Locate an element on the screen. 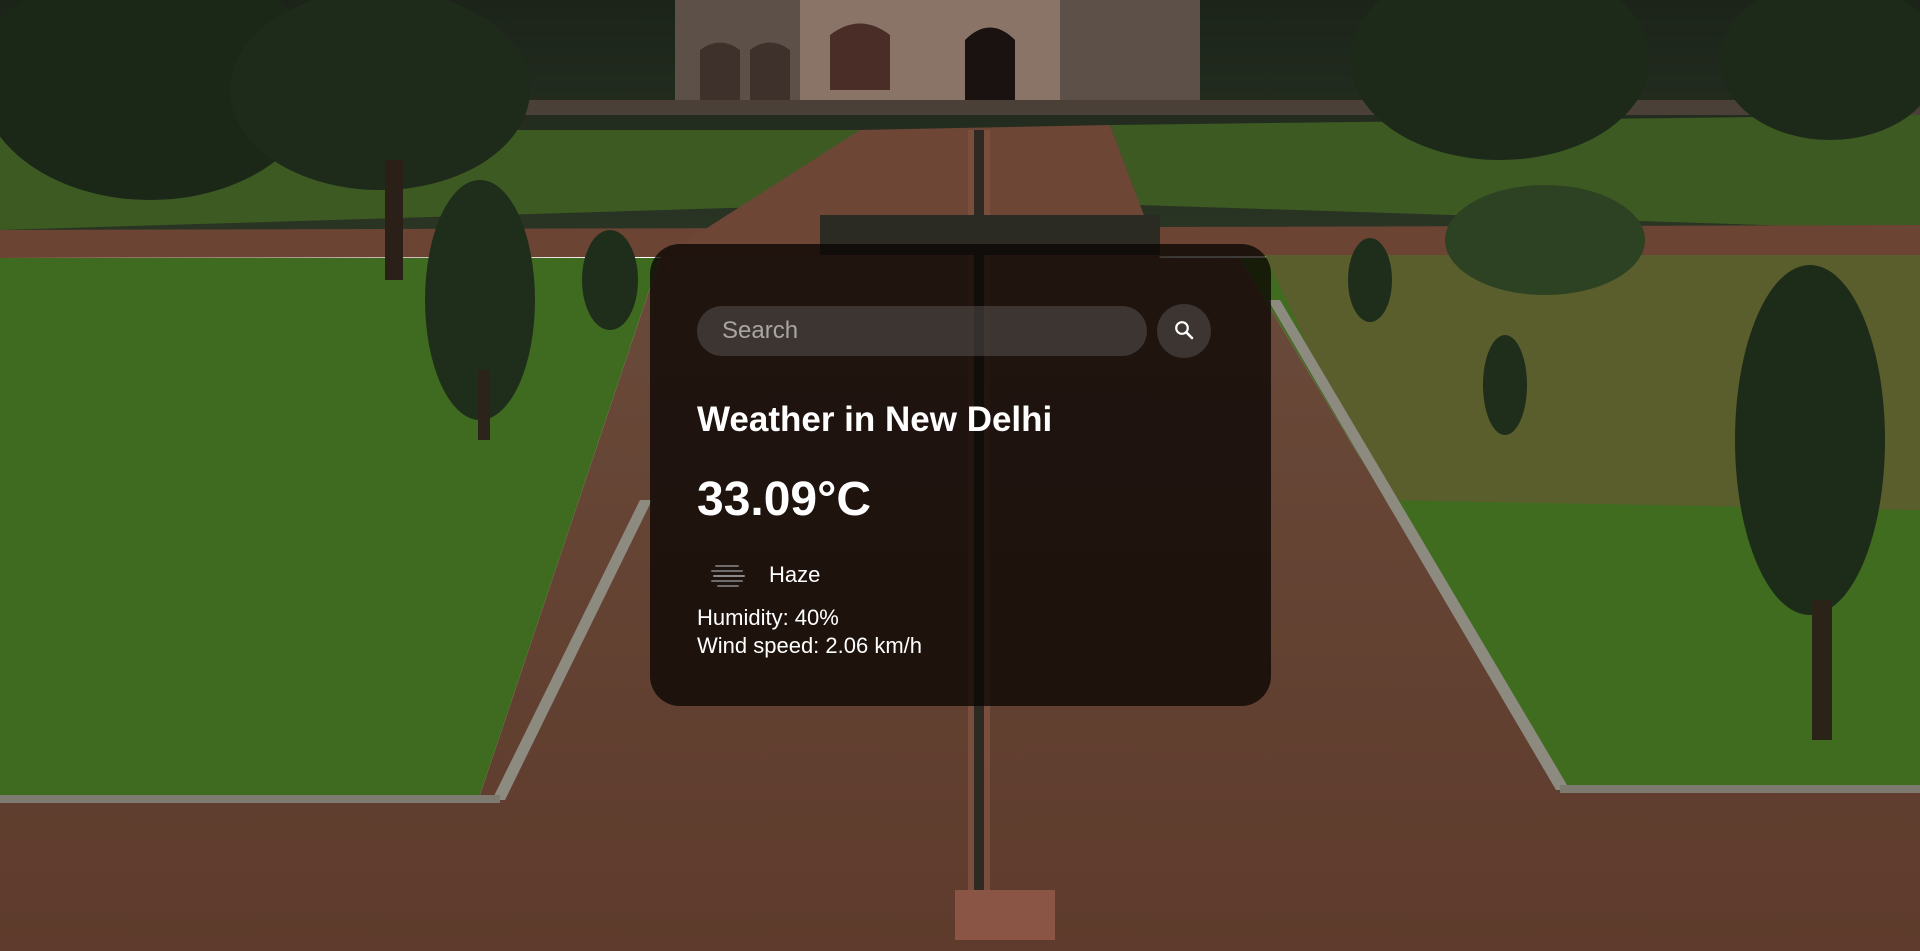 Image resolution: width=1920 pixels, height=951 pixels. search-input is located at coordinates (922, 331).